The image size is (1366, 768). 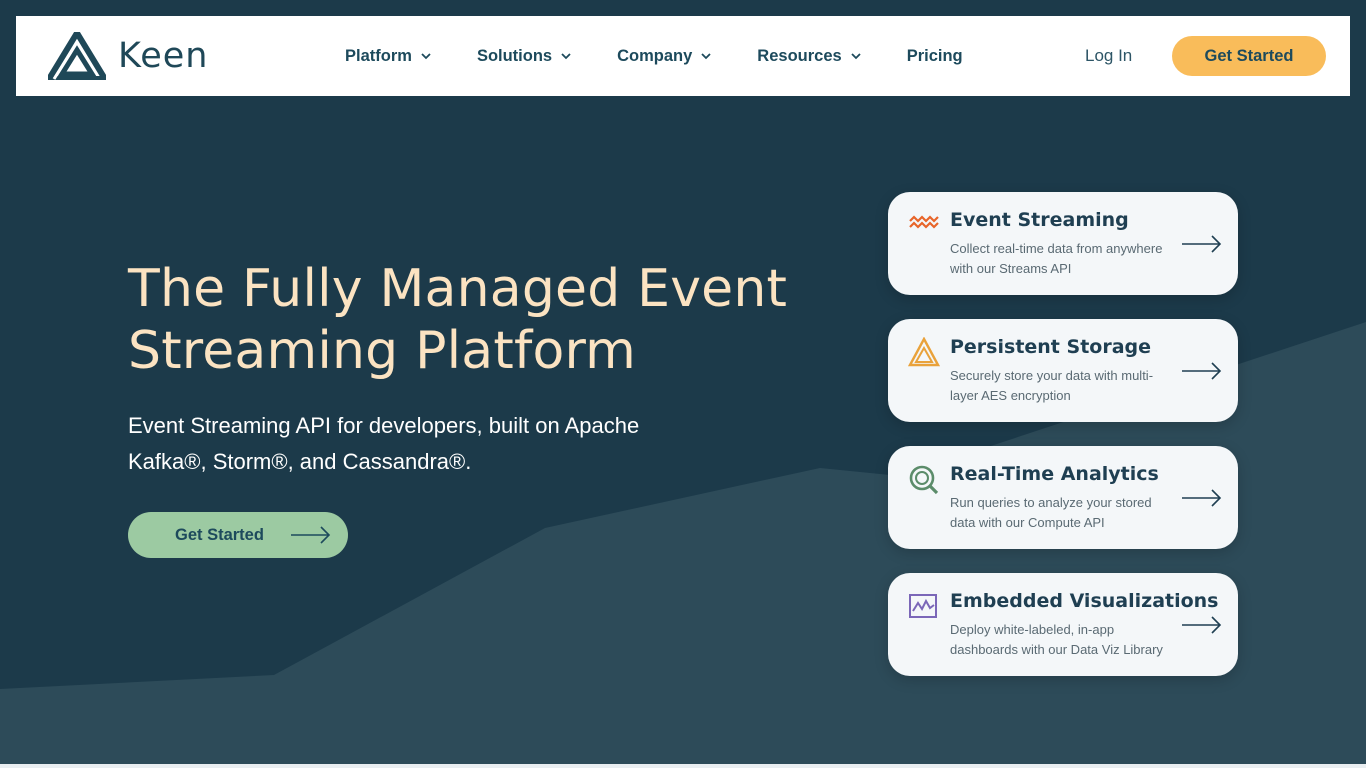 I want to click on keen-logo: Keen, so click(x=128, y=56).